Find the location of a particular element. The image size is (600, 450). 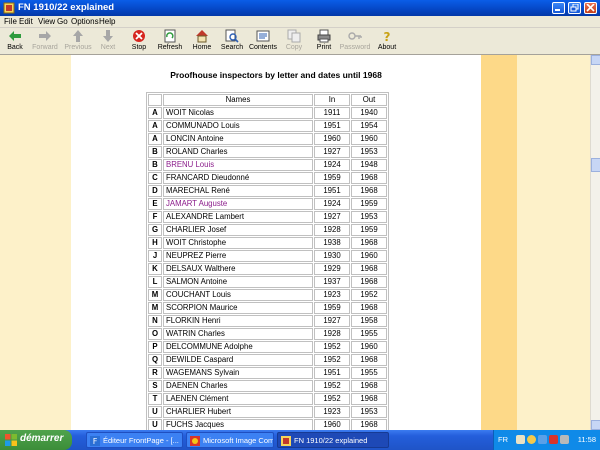

row-in-year: 1927 is located at coordinates (332, 152).